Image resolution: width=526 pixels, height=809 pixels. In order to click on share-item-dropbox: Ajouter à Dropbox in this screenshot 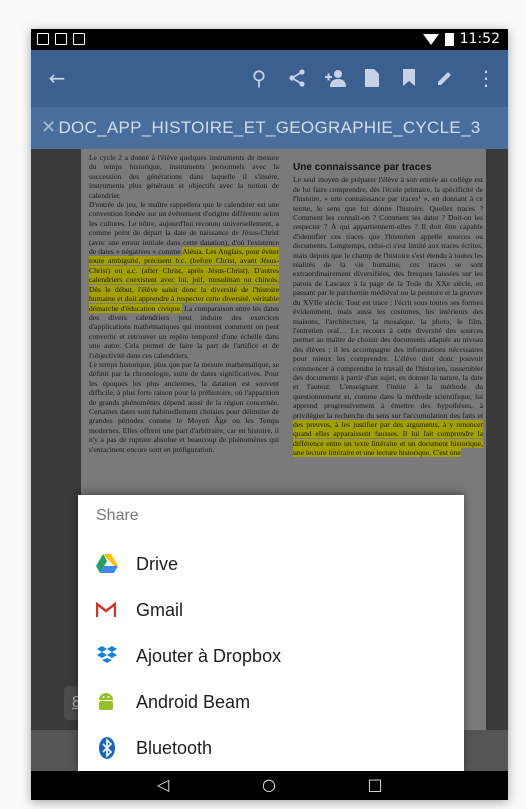, I will do `click(271, 656)`.